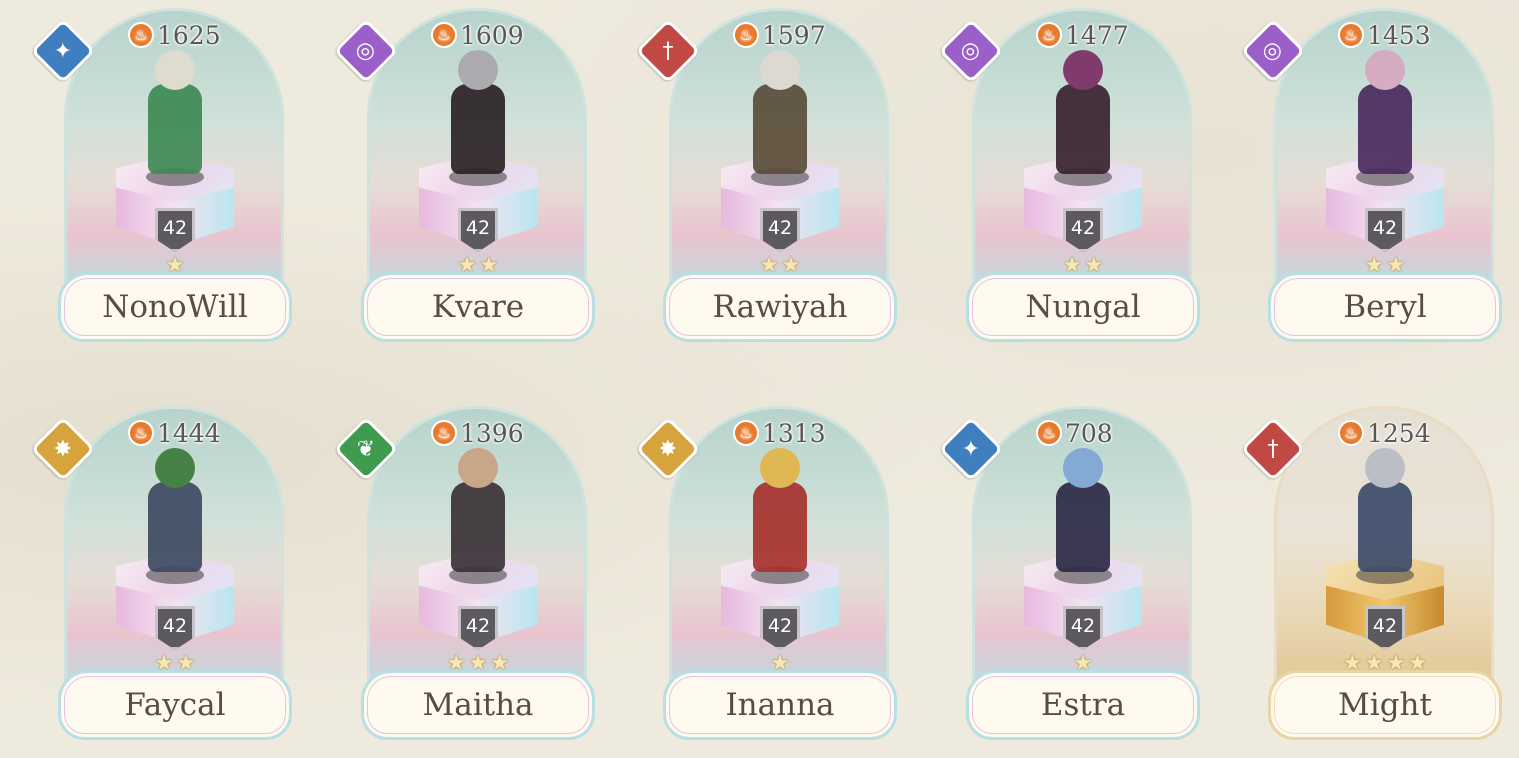 This screenshot has height=758, width=1519. What do you see at coordinates (1385, 307) in the screenshot?
I see `hero-name: Beryl` at bounding box center [1385, 307].